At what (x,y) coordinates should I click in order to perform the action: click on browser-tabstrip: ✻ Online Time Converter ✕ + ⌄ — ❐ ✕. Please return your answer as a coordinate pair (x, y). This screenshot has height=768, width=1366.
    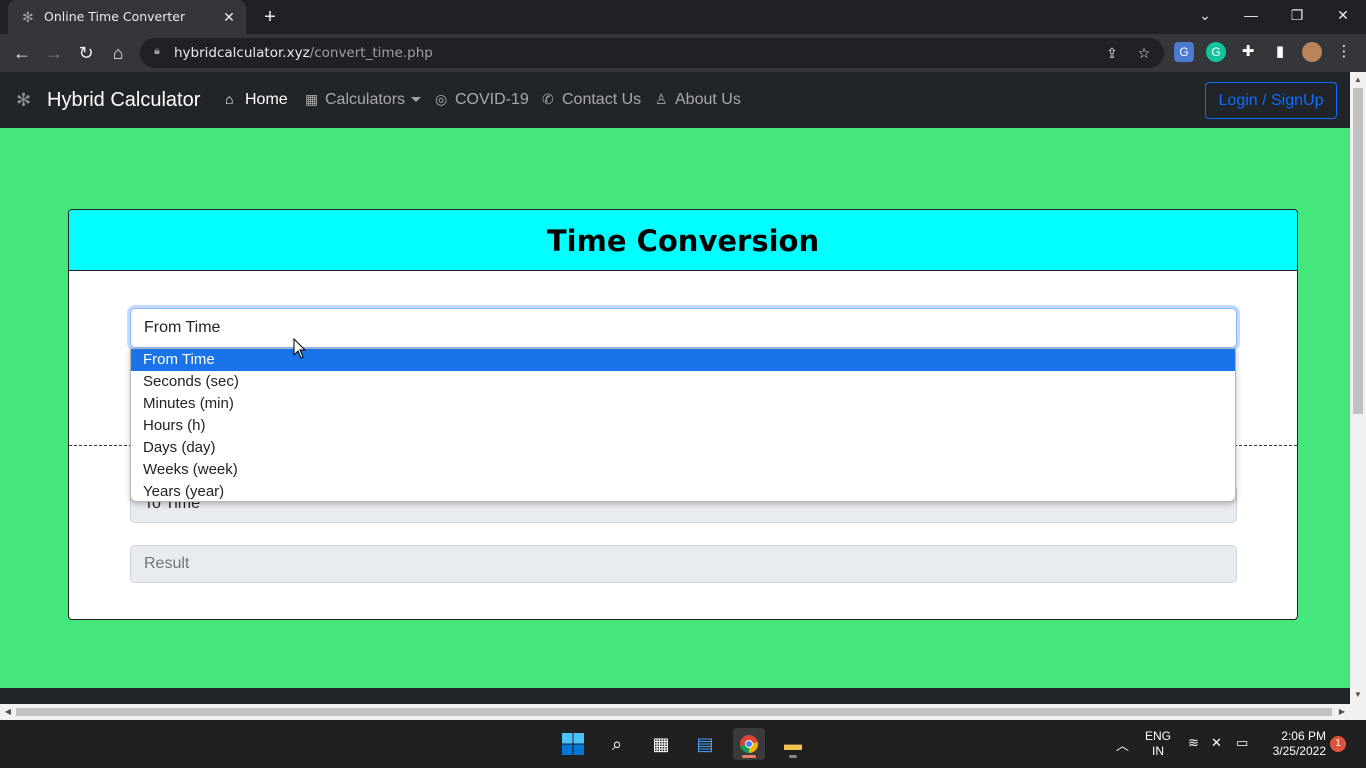
    Looking at the image, I should click on (683, 17).